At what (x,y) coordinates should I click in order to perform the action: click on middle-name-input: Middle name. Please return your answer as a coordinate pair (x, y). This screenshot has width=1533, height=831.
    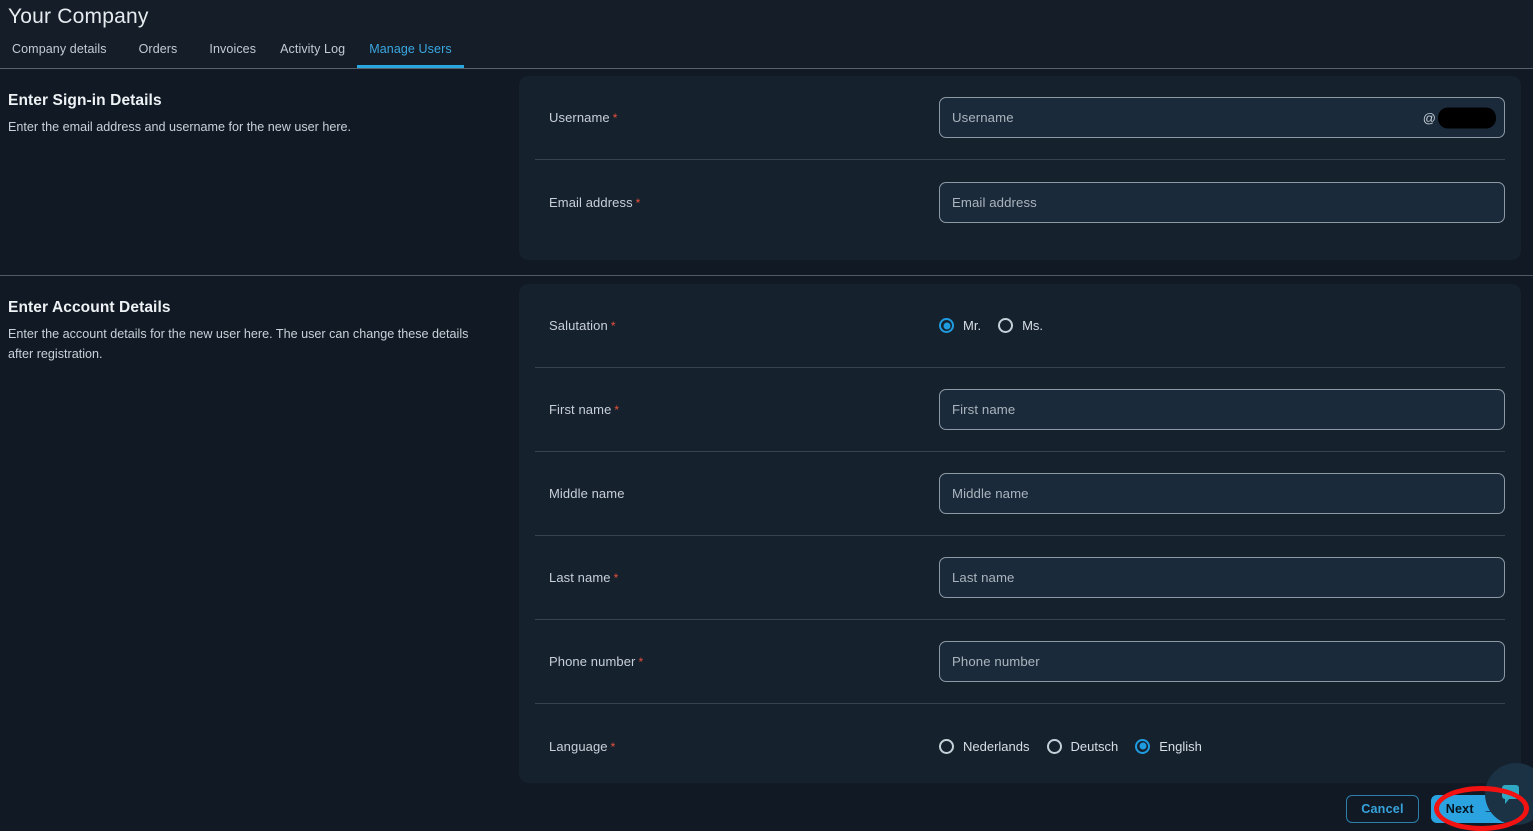
    Looking at the image, I should click on (1222, 493).